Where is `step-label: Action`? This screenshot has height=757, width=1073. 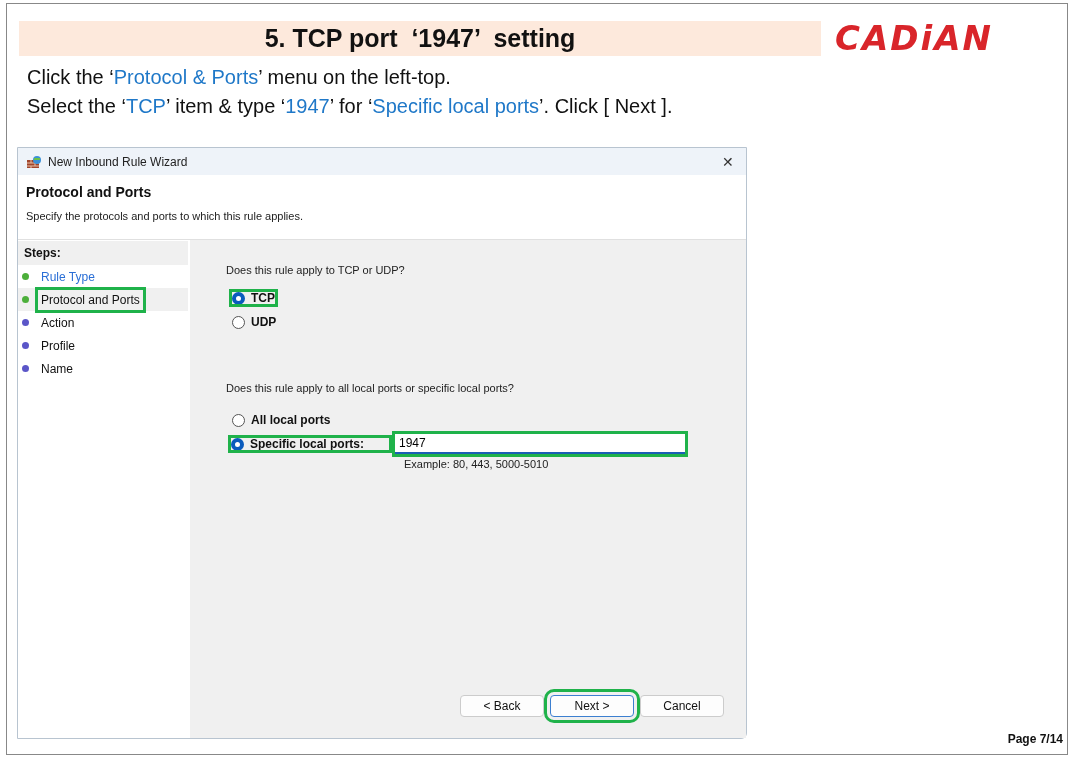 step-label: Action is located at coordinates (58, 323).